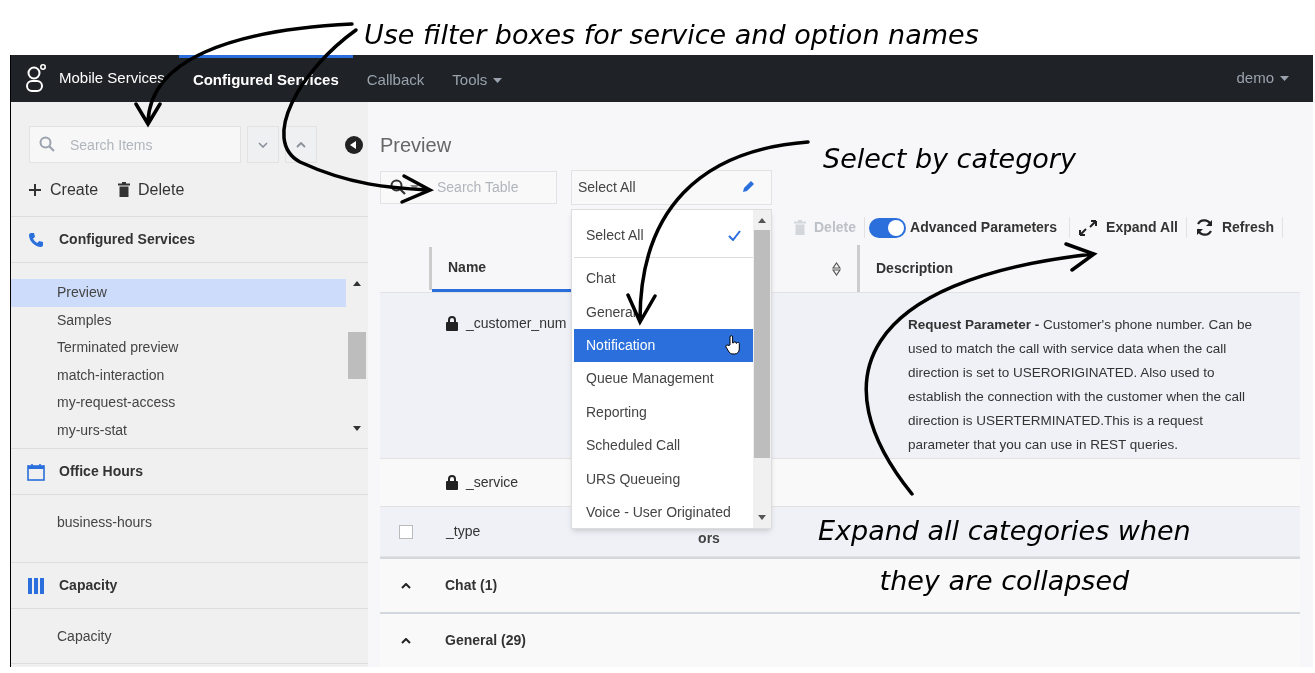 Image resolution: width=1315 pixels, height=673 pixels. I want to click on group-title: General (29), so click(485, 640).